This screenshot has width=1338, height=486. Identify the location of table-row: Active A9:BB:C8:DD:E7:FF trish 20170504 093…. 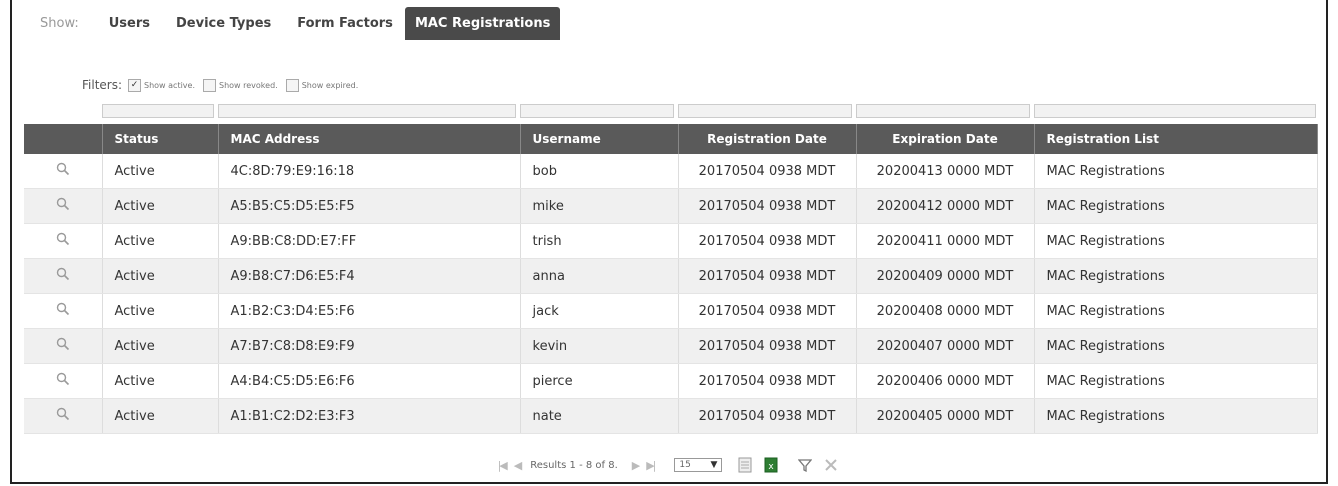
(671, 241).